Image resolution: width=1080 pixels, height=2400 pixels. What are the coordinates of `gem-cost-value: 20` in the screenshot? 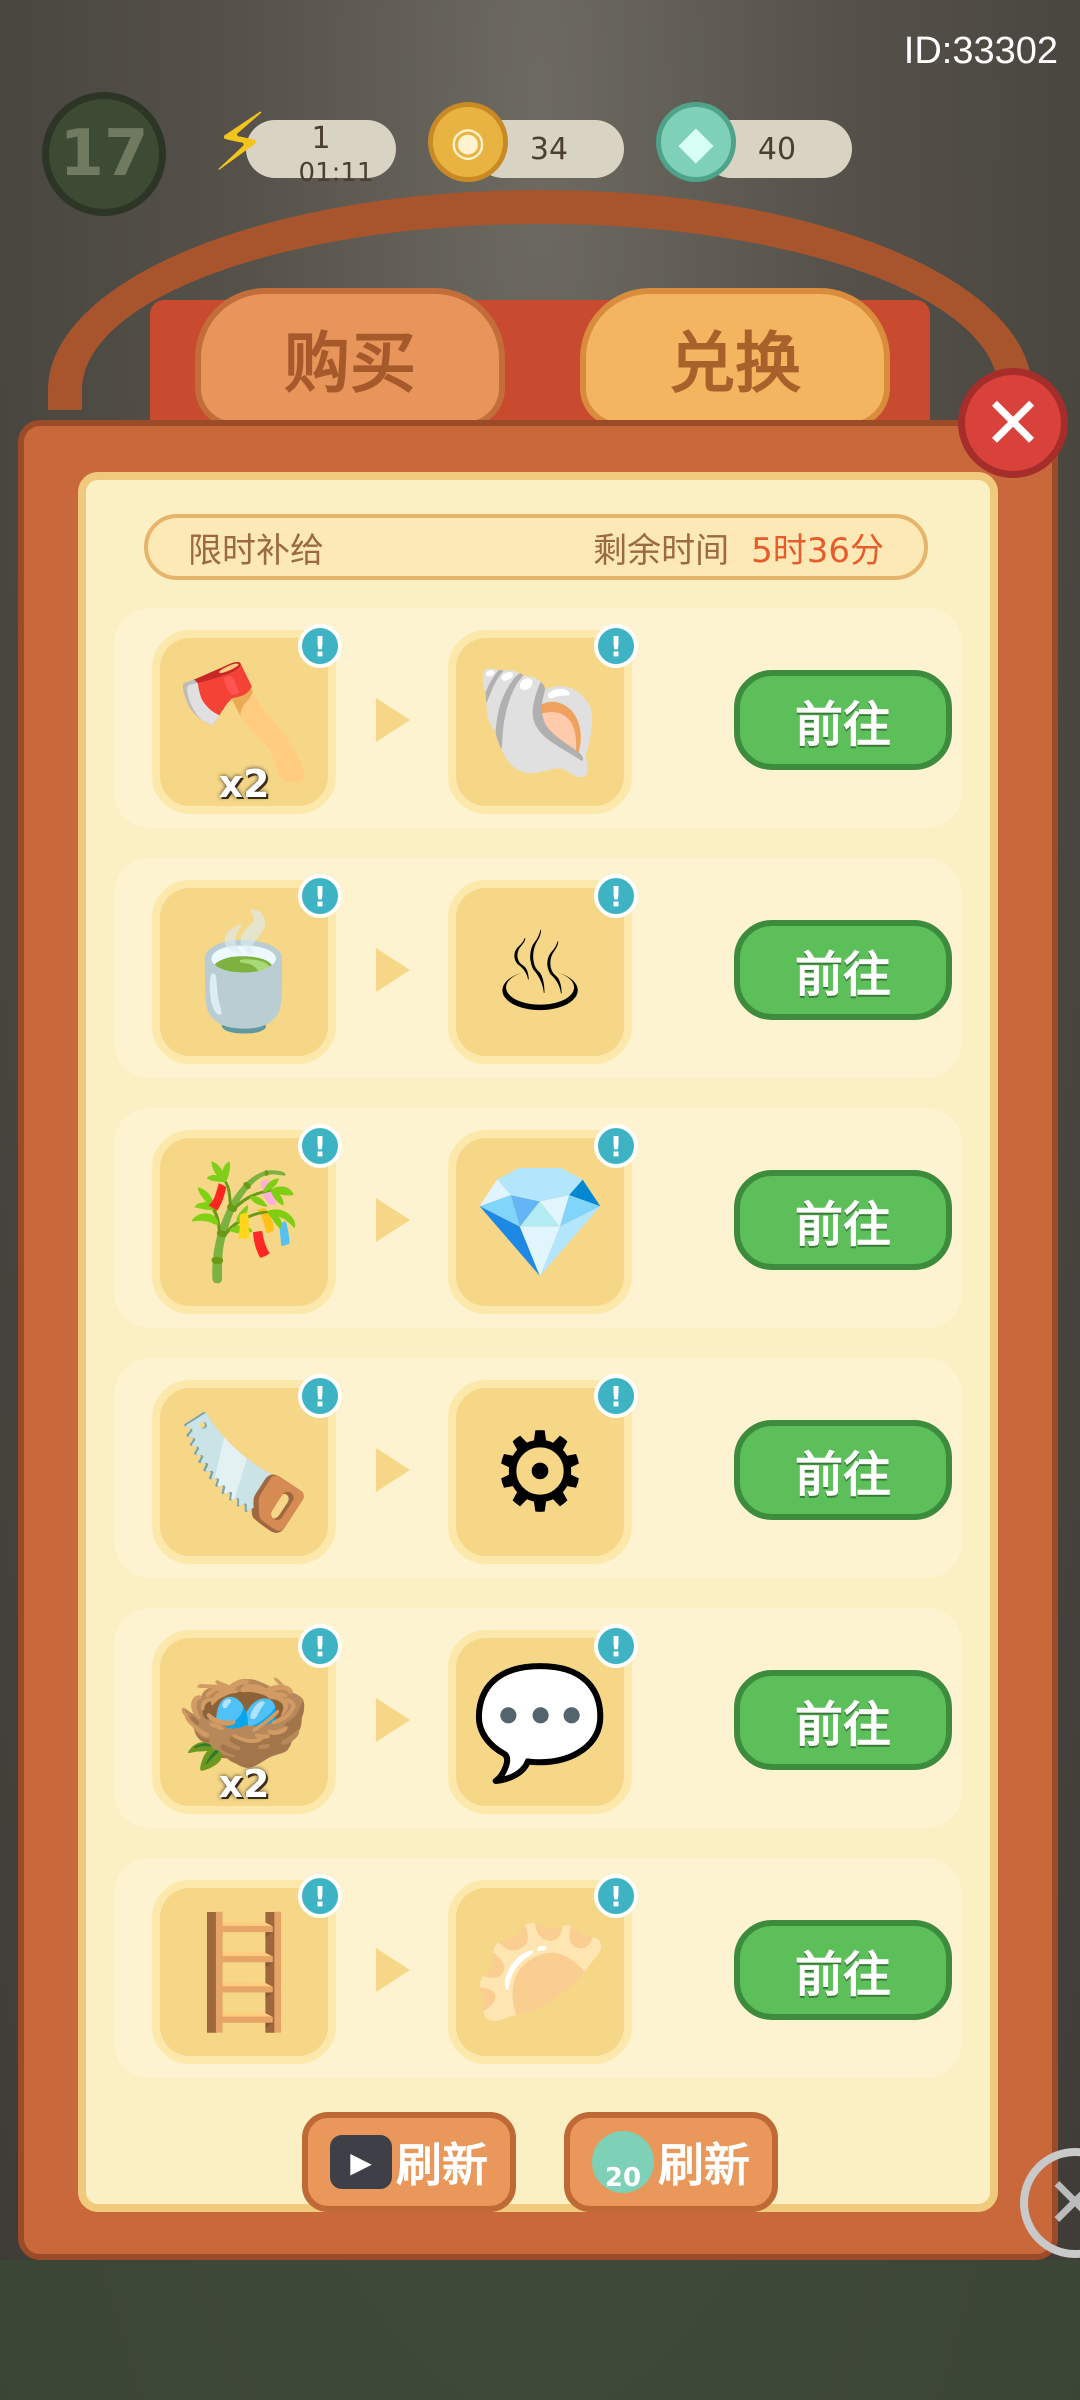 It's located at (623, 2178).